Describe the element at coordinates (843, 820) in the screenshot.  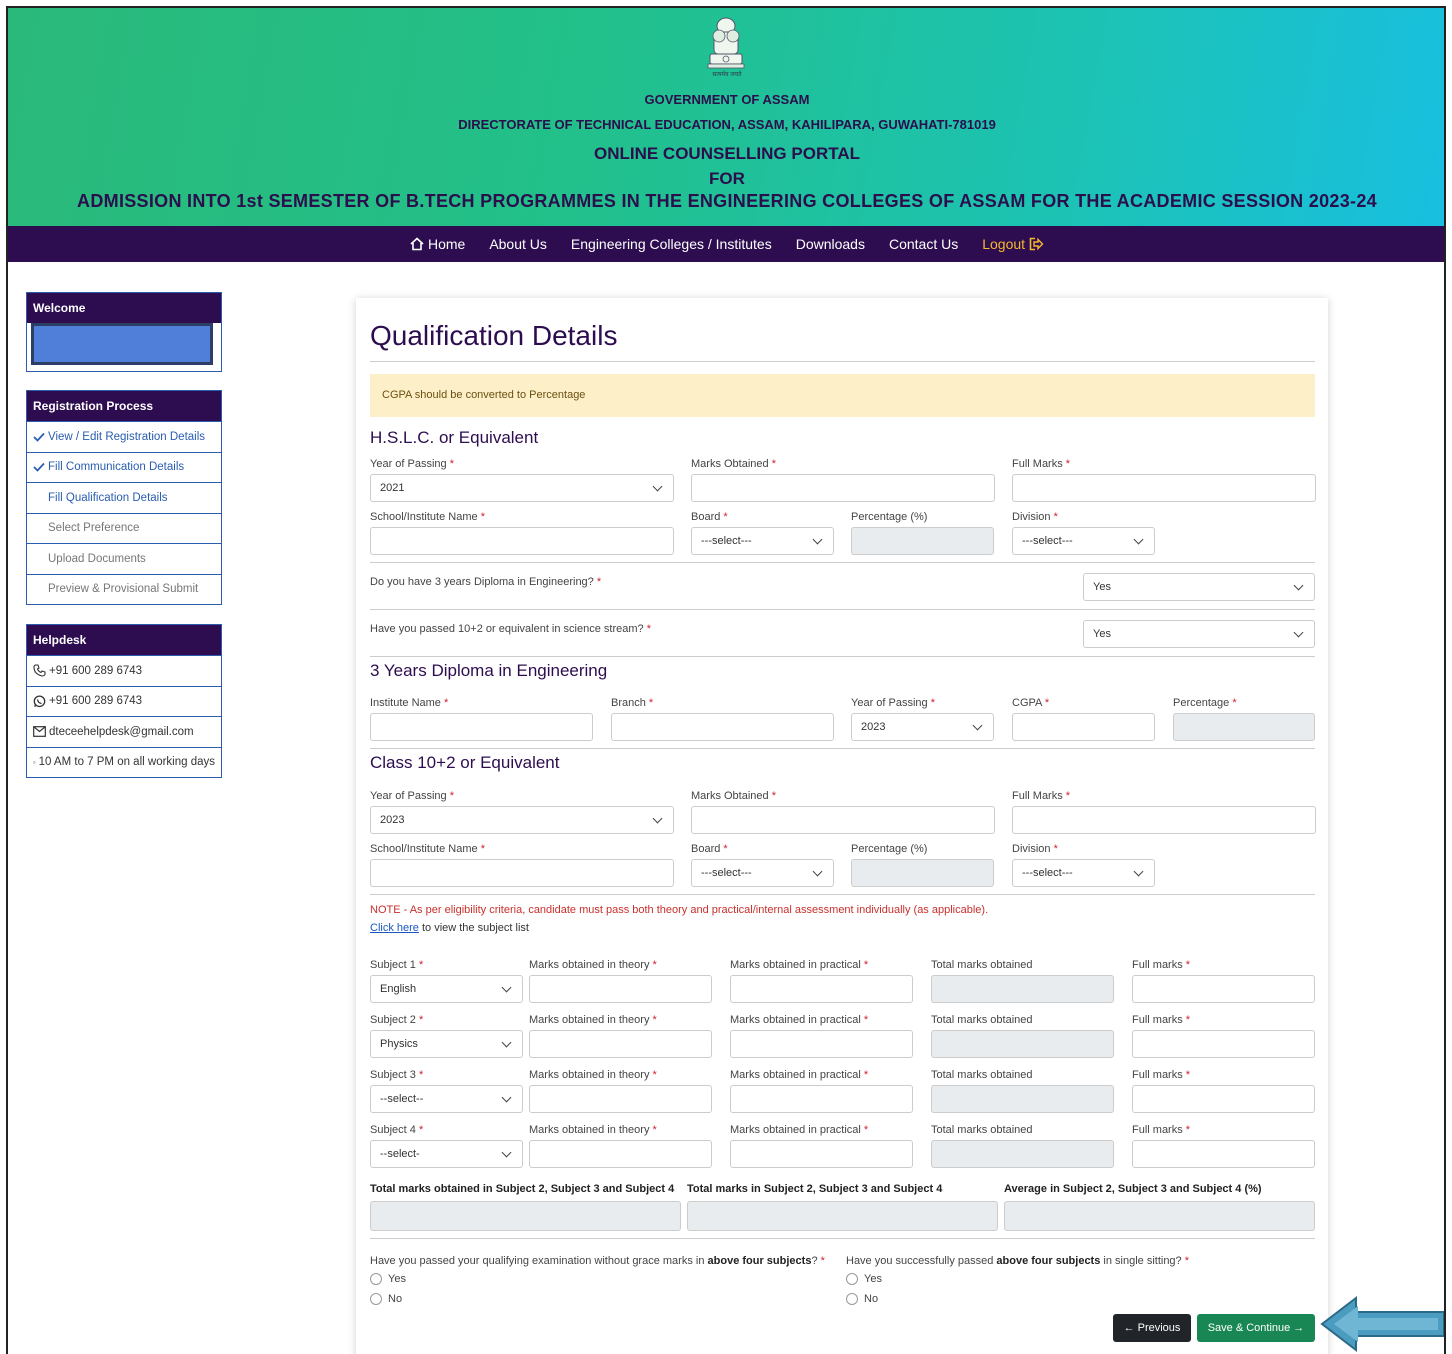
I see `class12-marks-input` at that location.